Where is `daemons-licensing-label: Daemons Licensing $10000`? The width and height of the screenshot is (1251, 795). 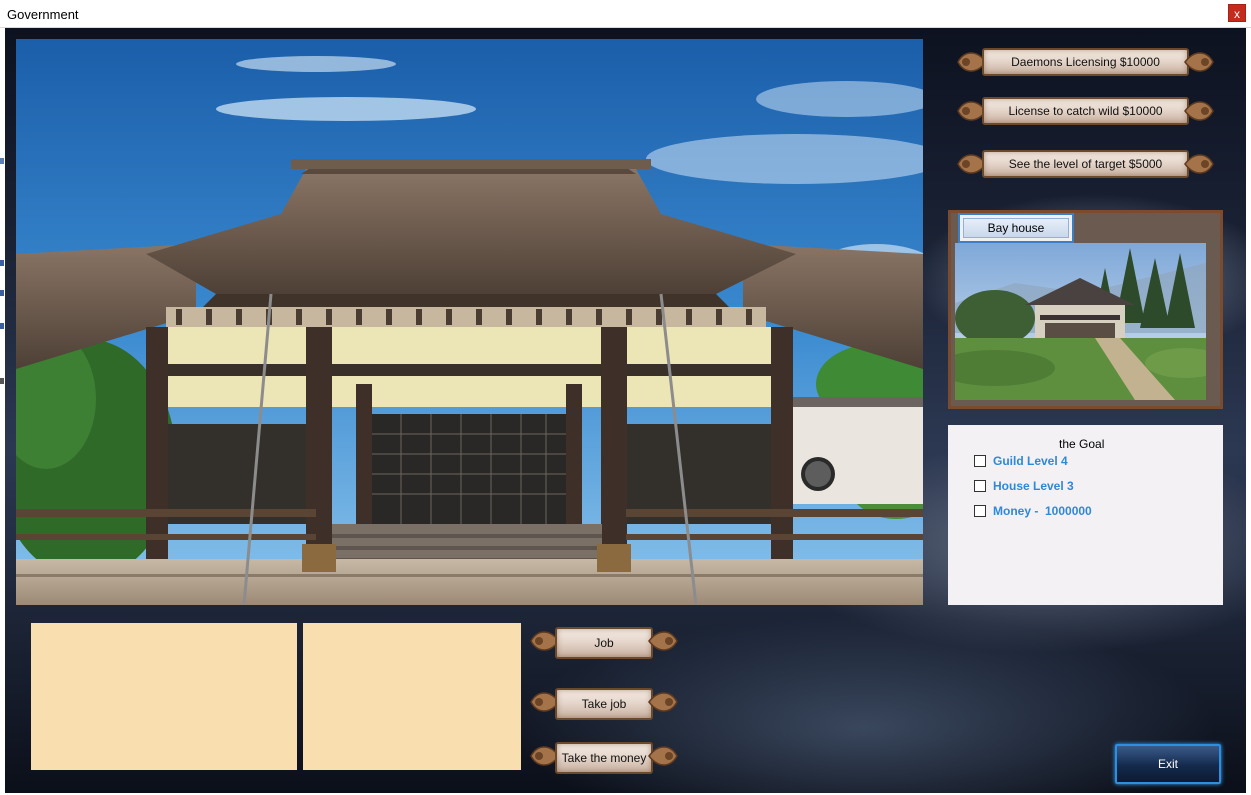
daemons-licensing-label: Daemons Licensing $10000 is located at coordinates (1085, 62).